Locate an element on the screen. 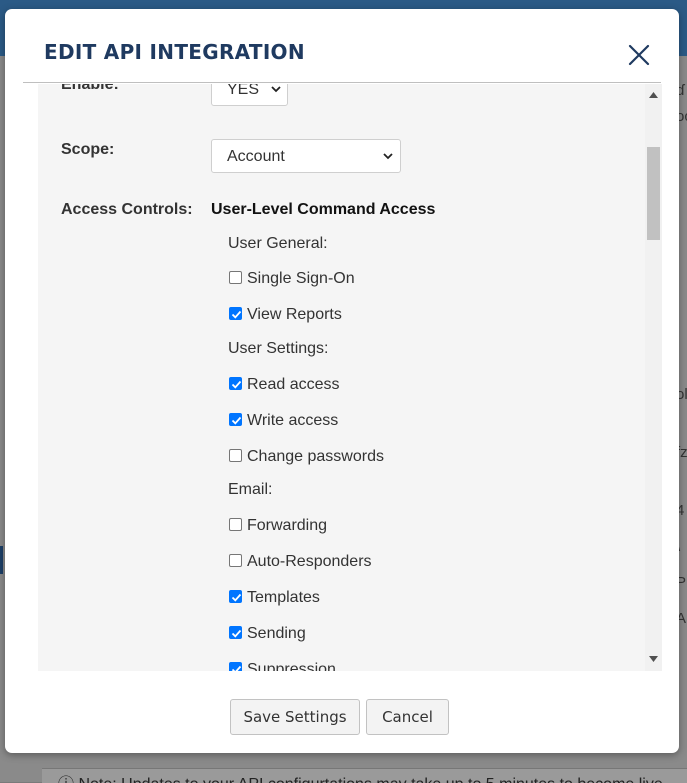 This screenshot has width=687, height=783. dialog-title: EDIT API INTEGRATION is located at coordinates (174, 52).